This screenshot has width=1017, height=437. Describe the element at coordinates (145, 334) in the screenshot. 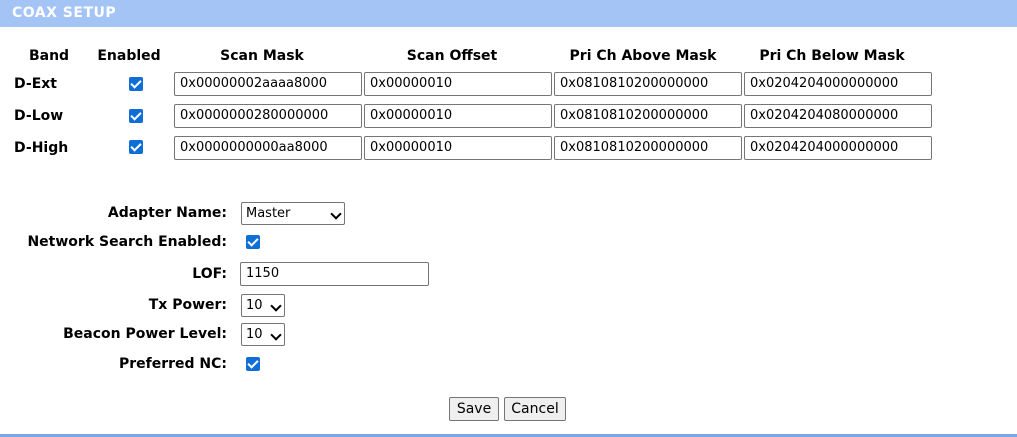

I see `beacon-power-label: Beacon Power Level:` at that location.